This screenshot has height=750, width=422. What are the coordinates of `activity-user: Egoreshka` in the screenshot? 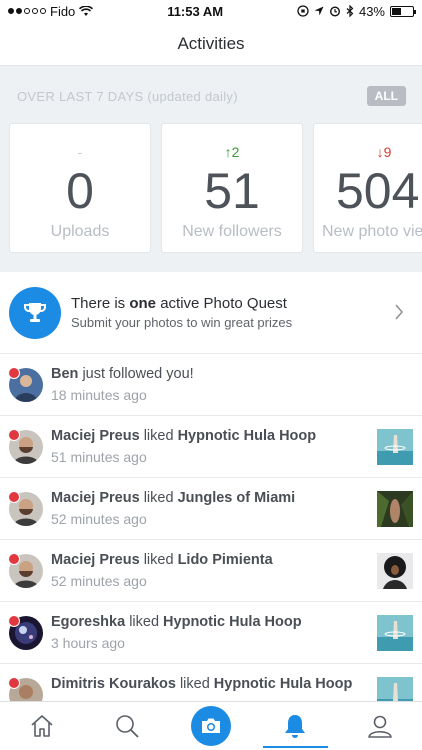 It's located at (88, 622).